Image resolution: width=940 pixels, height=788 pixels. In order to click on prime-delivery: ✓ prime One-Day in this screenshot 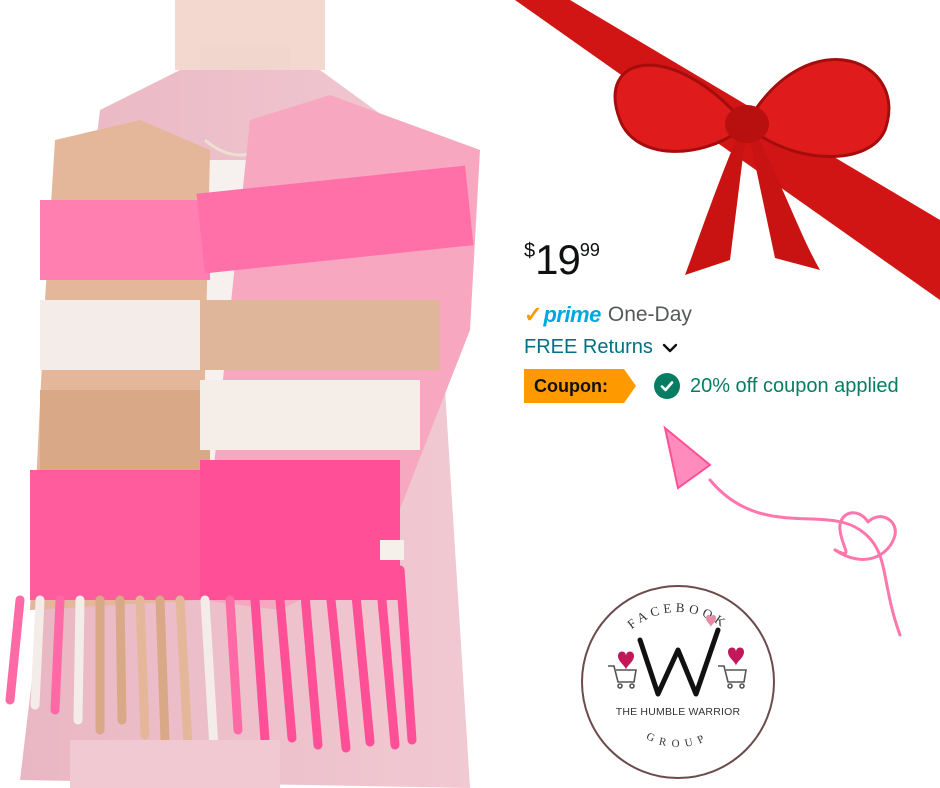, I will do `click(608, 315)`.